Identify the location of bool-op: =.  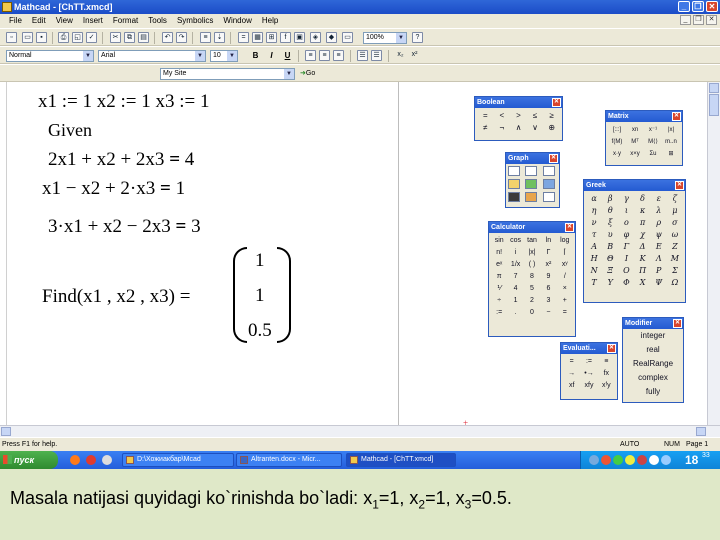
(485, 116).